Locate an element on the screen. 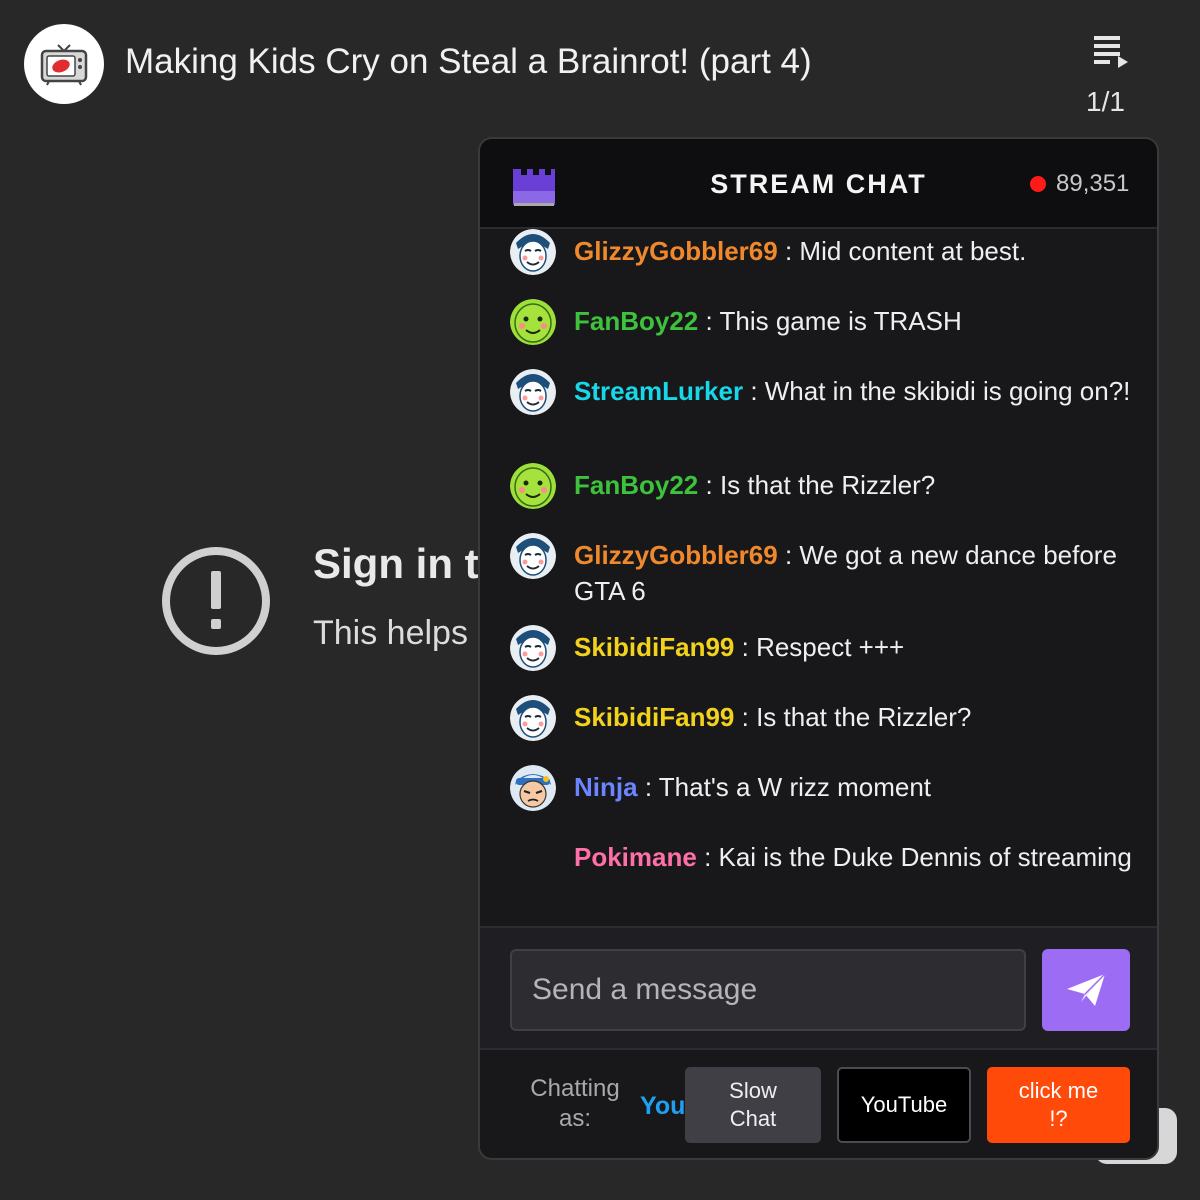 The width and height of the screenshot is (1200, 1200). chat-text: : Respect +++ is located at coordinates (823, 647).